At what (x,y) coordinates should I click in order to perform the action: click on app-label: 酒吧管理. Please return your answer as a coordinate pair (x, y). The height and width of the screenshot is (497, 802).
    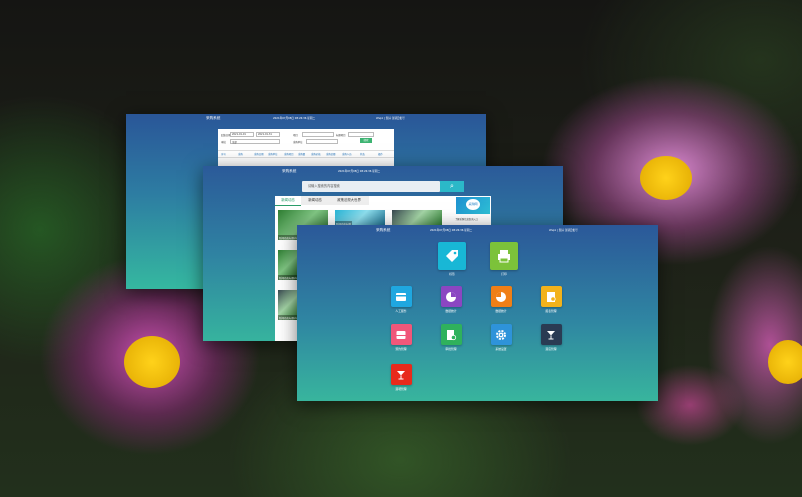
    Looking at the image, I should click on (401, 389).